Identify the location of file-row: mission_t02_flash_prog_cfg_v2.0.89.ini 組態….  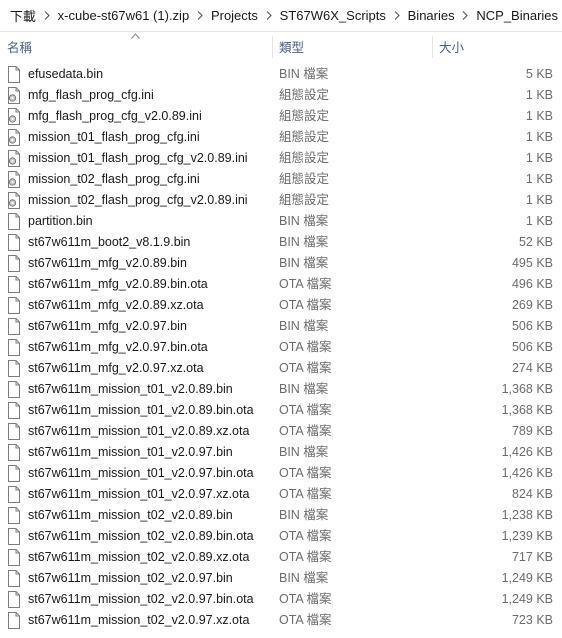
(281, 200).